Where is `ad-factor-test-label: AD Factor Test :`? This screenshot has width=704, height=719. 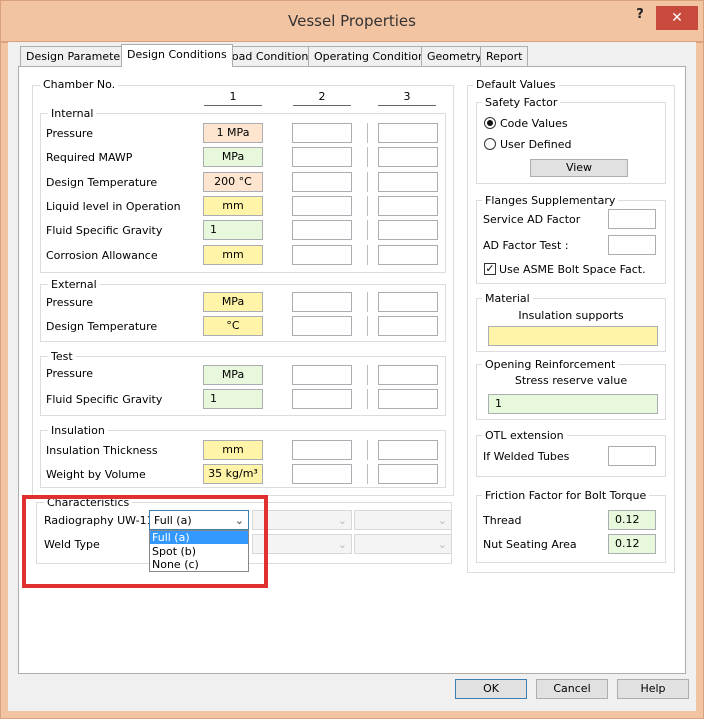 ad-factor-test-label: AD Factor Test : is located at coordinates (526, 245).